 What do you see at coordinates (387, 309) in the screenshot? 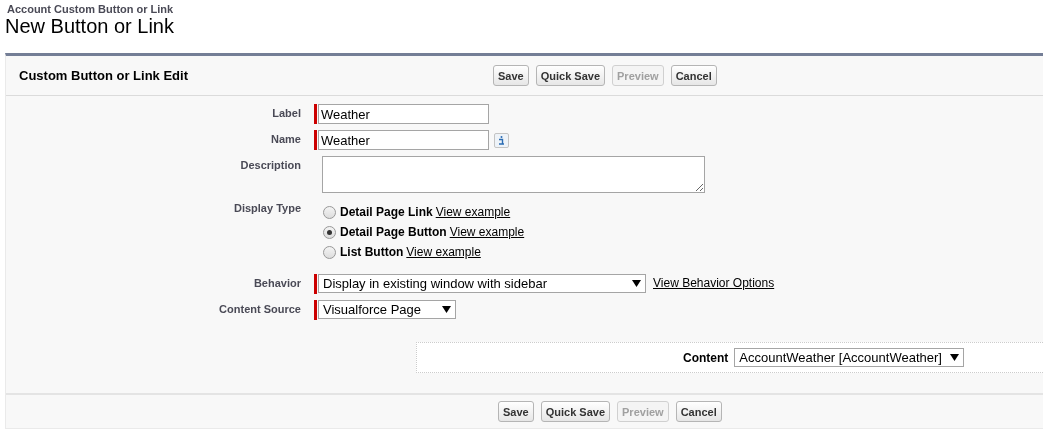
I see `dropdown: Visualforce Page` at bounding box center [387, 309].